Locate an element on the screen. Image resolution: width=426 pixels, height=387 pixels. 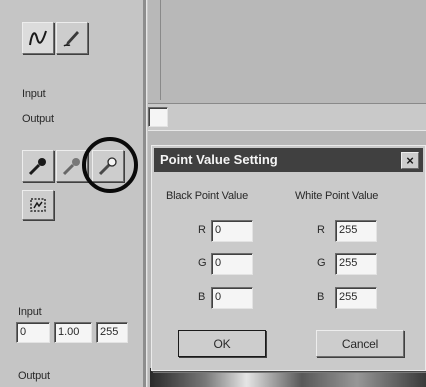
black-b-label: B is located at coordinates (202, 297).